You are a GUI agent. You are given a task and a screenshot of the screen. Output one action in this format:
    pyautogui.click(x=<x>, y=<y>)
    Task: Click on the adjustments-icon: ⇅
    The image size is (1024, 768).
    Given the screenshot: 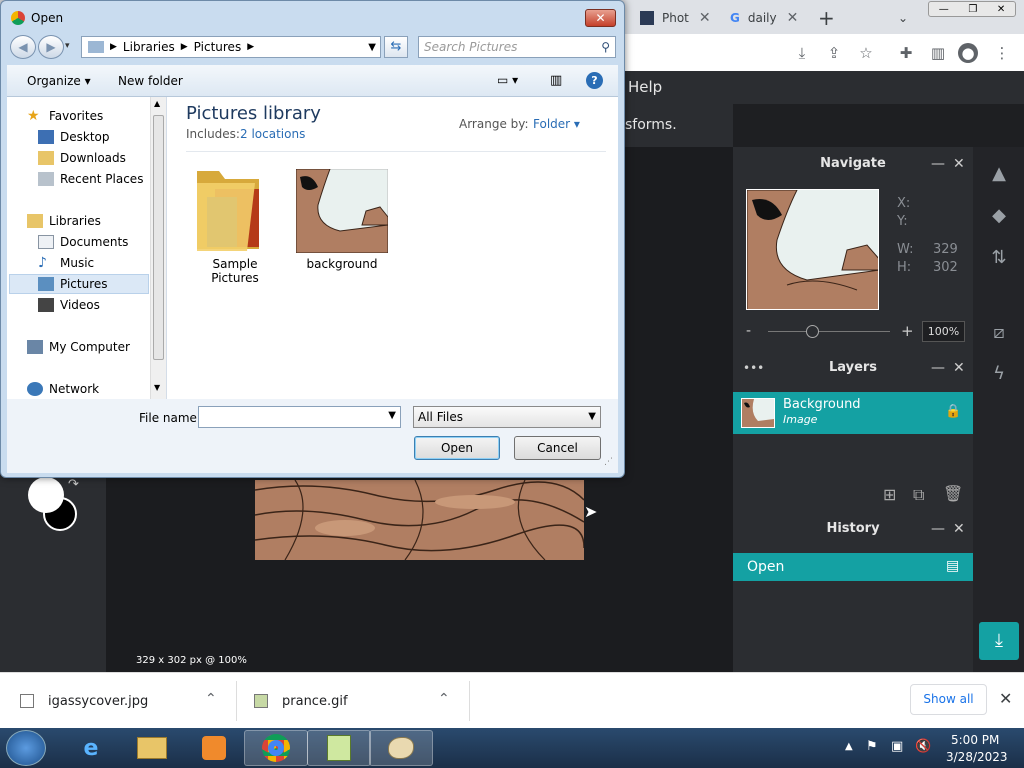 What is the action you would take?
    pyautogui.click(x=999, y=258)
    